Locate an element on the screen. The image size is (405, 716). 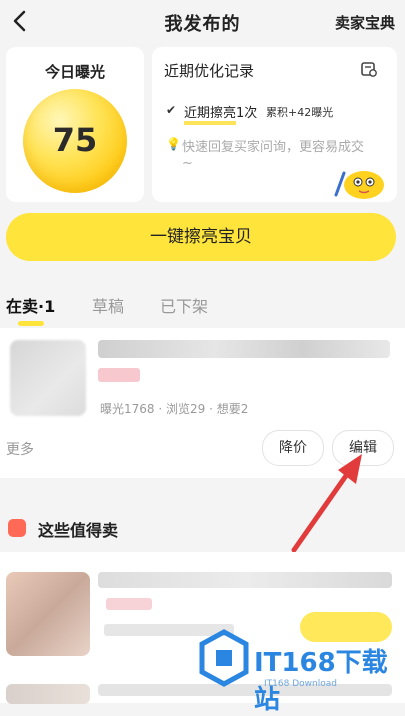
listing-stats: 曝光1768 · 浏览29 · 想要2 is located at coordinates (174, 409).